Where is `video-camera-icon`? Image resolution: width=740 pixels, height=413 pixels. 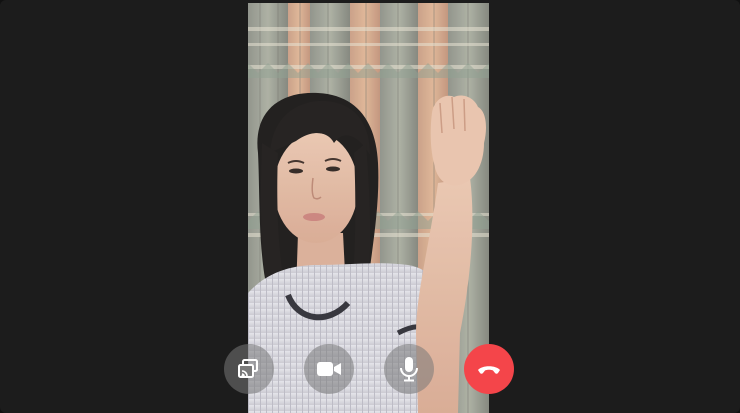 video-camera-icon is located at coordinates (329, 369).